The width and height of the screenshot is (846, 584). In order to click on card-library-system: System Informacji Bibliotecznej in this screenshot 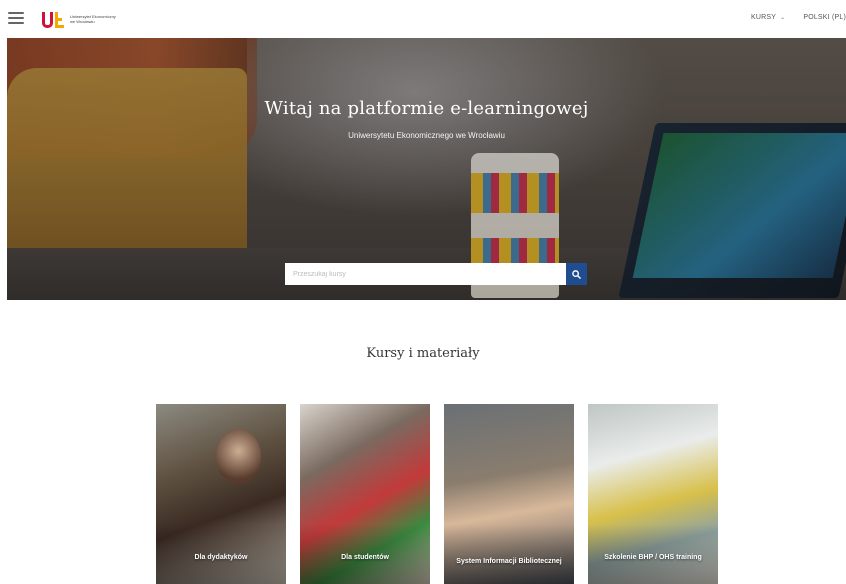, I will do `click(509, 494)`.